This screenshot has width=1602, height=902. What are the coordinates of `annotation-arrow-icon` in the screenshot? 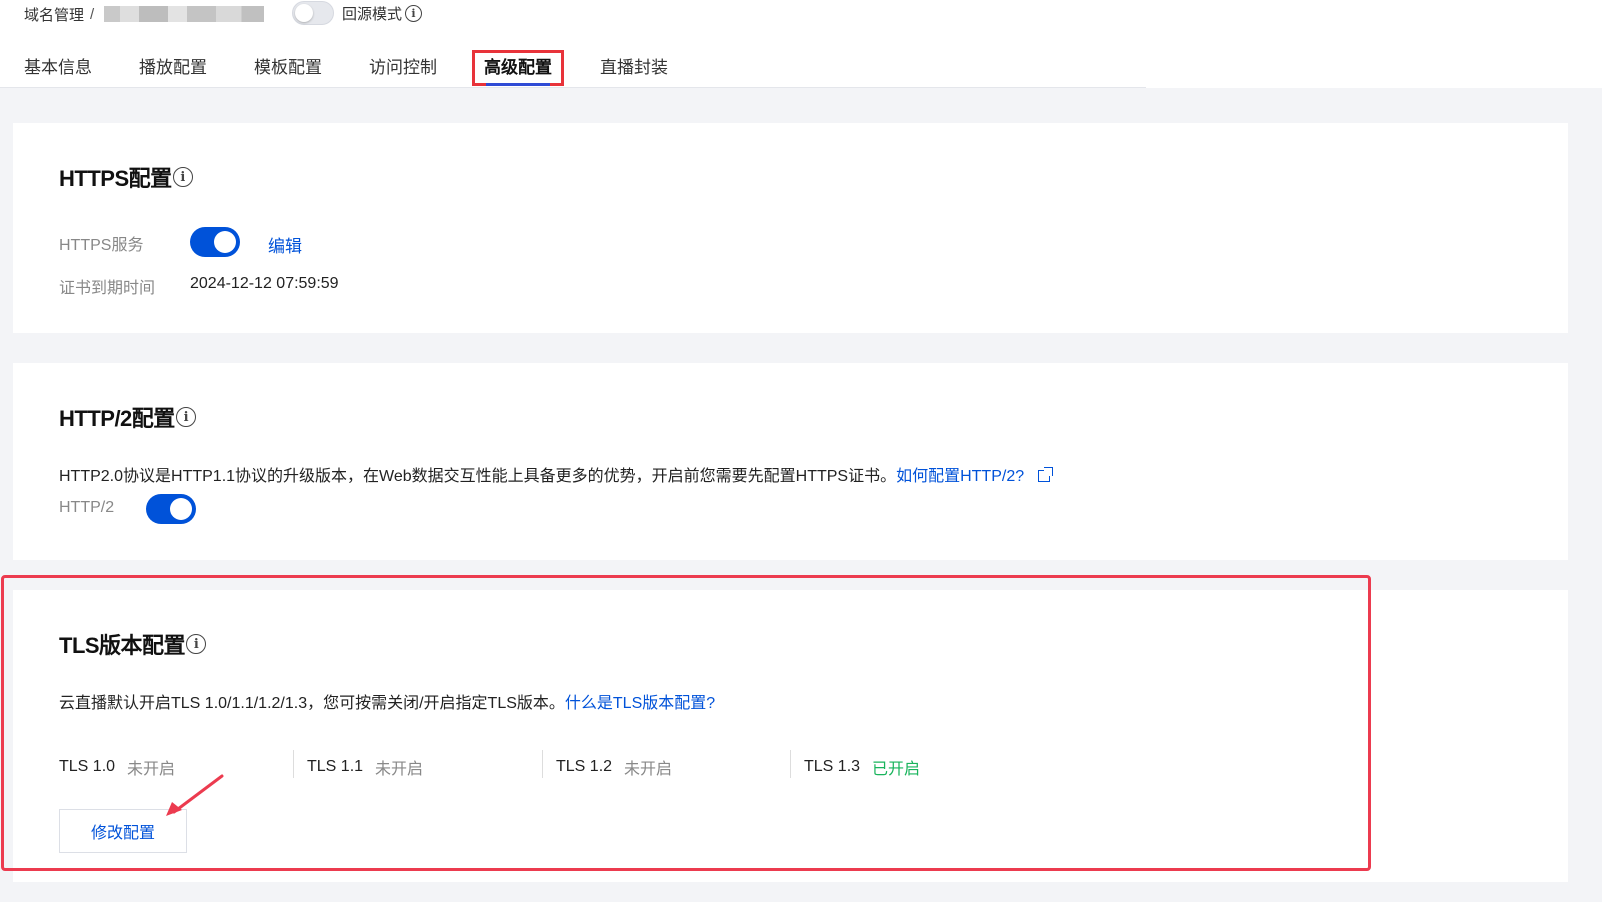 It's located at (195, 795).